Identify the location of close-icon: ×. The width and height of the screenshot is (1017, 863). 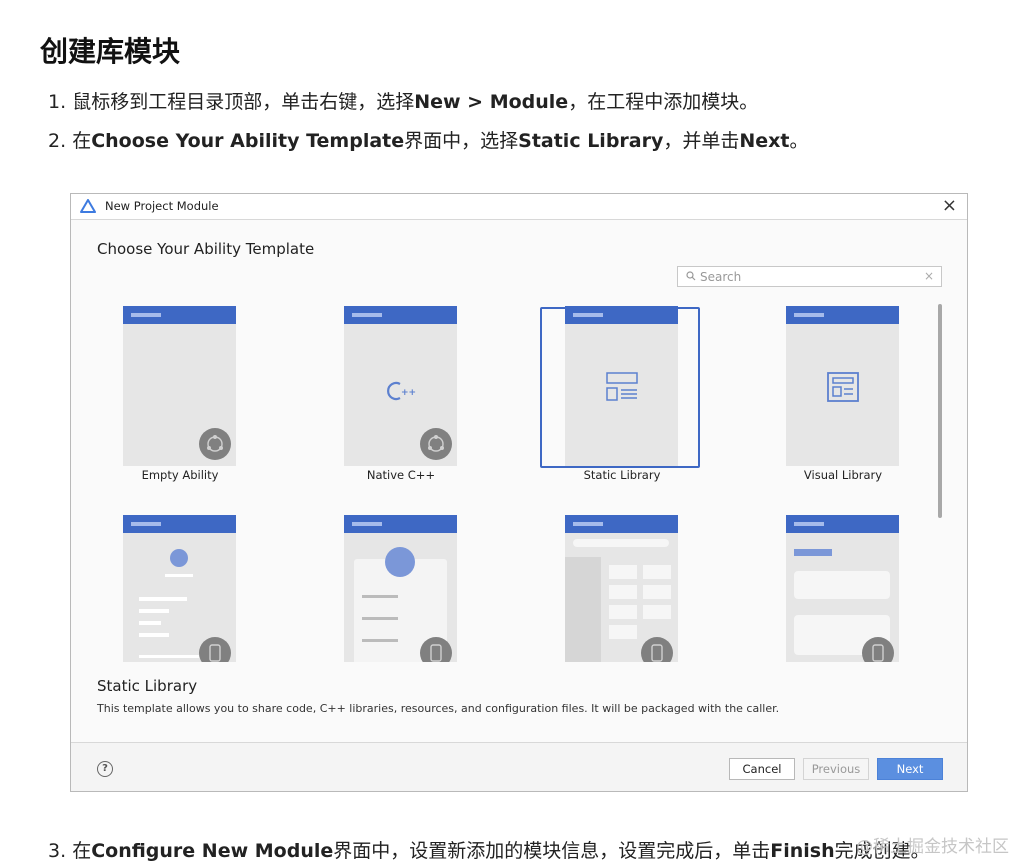
(949, 205).